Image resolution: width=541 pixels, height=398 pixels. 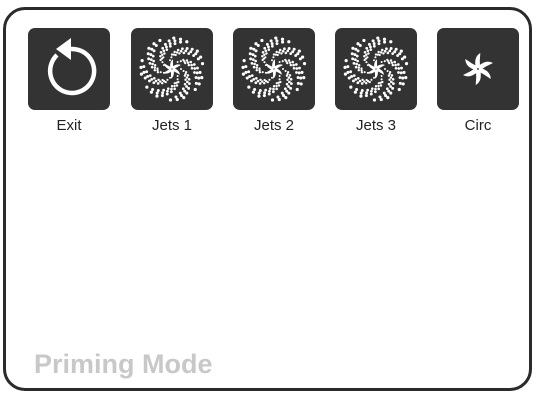 What do you see at coordinates (72, 67) in the screenshot?
I see `exit-icon` at bounding box center [72, 67].